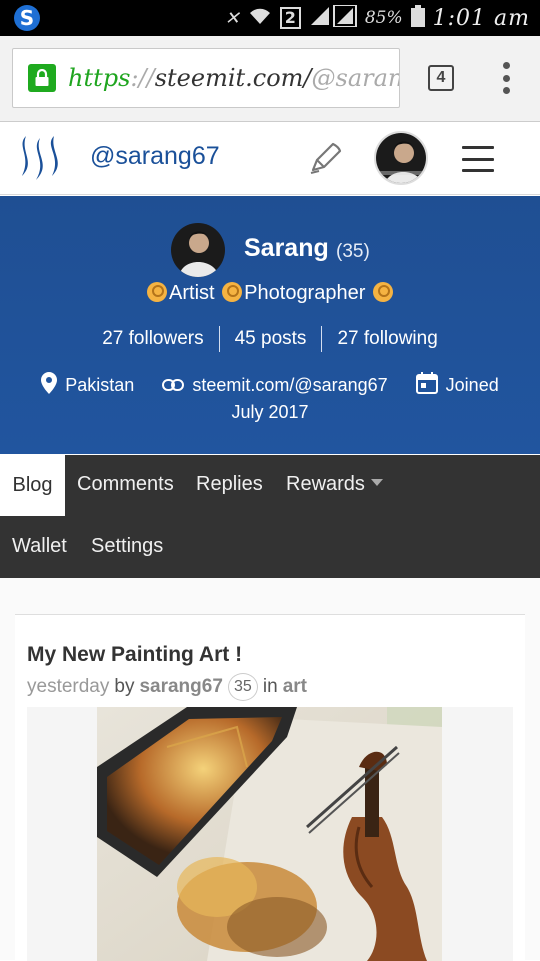 Image resolution: width=540 pixels, height=961 pixels. I want to click on status-indicators: ✕ 2 85% 1:01 am, so click(377, 18).